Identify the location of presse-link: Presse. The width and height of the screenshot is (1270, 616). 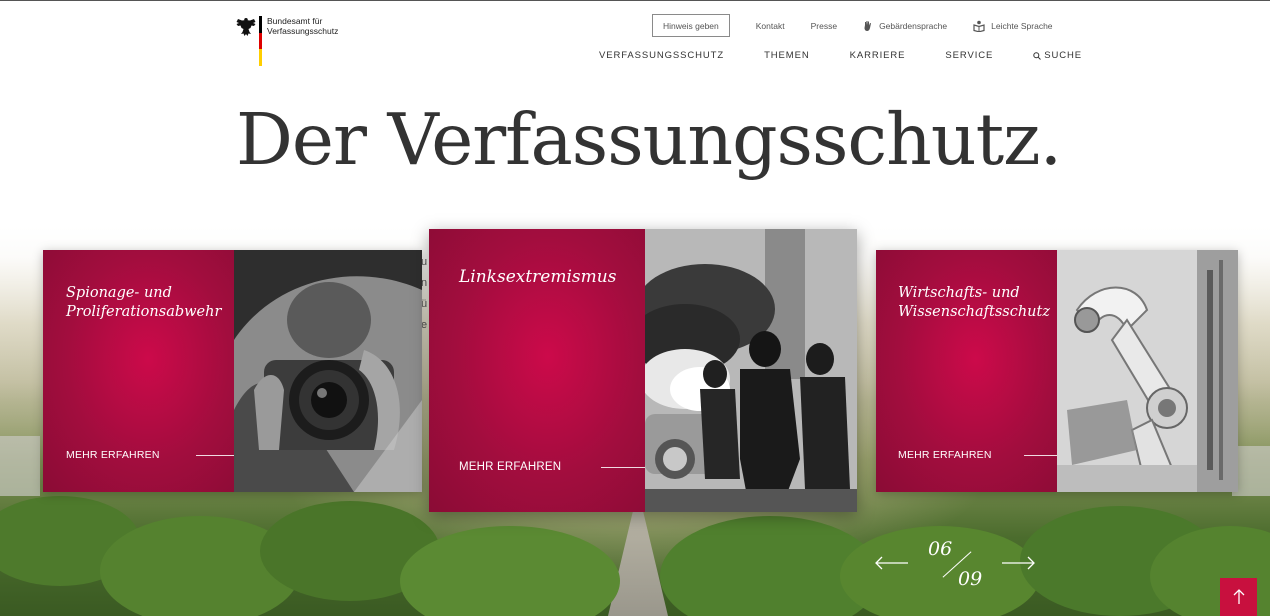
(824, 26).